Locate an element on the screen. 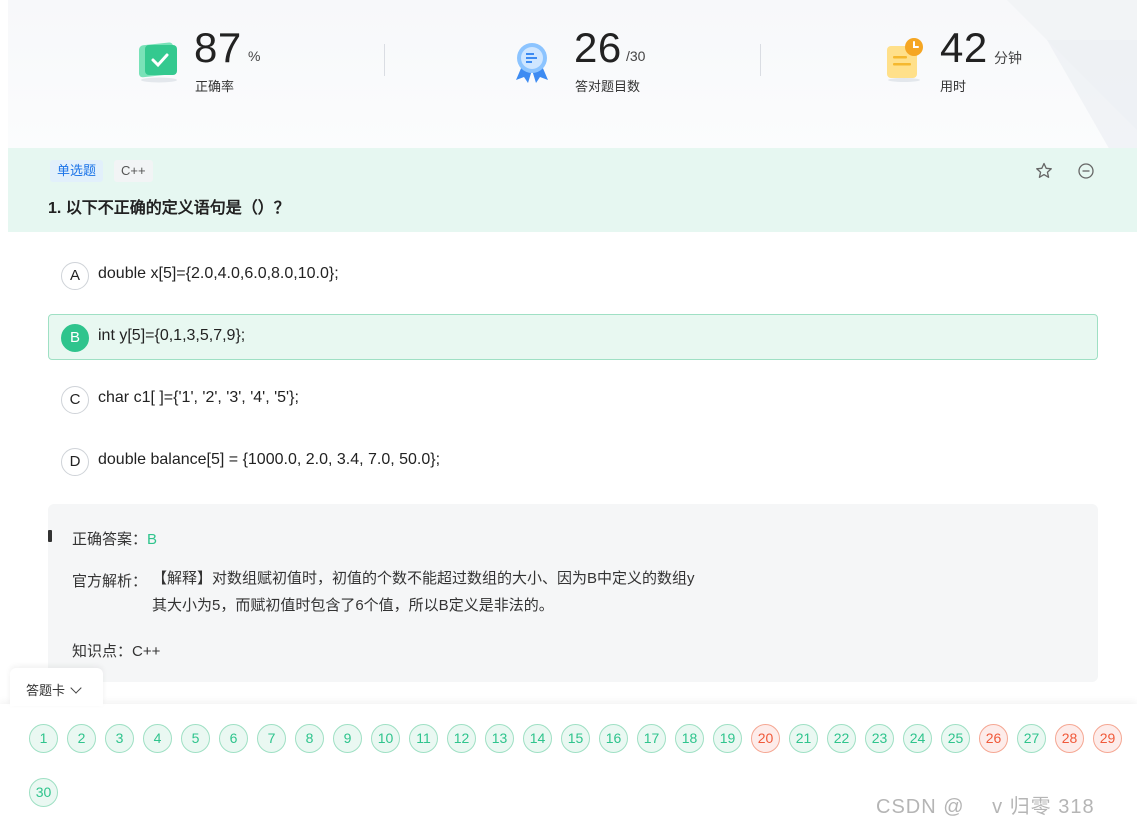  knowledge-value: C++ is located at coordinates (146, 651).